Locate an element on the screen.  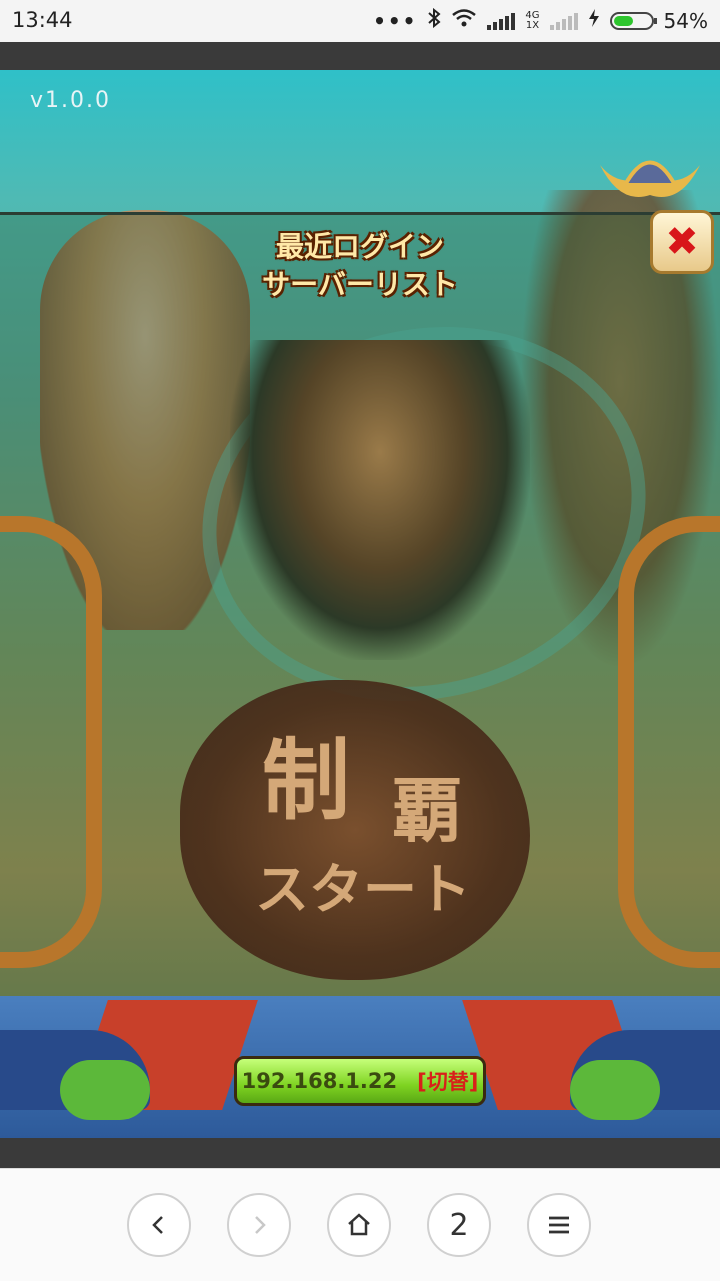
secondary-signal-icon is located at coordinates (563, 21).